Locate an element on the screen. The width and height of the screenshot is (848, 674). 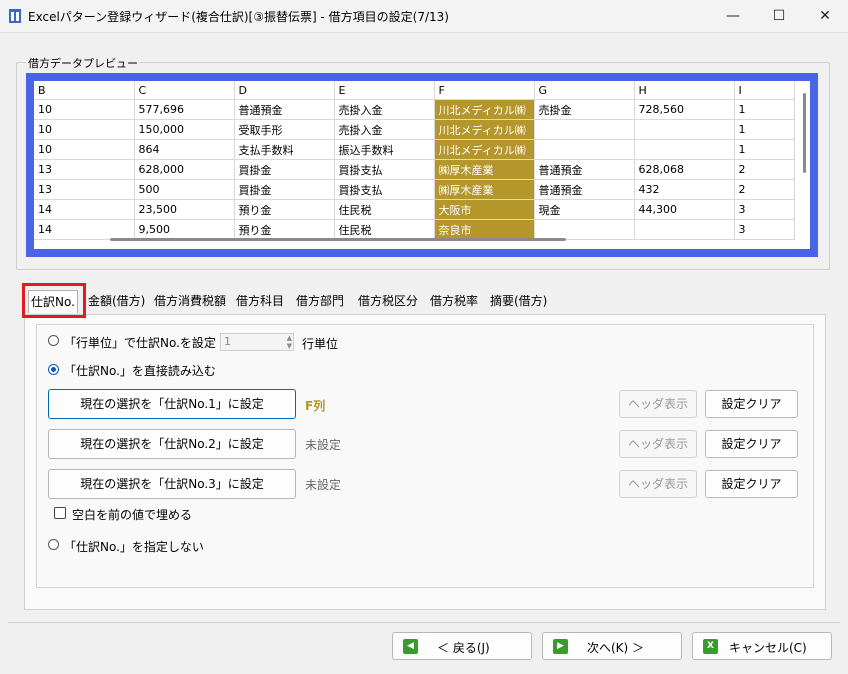
grid-cell: 23,500 is located at coordinates (184, 209).